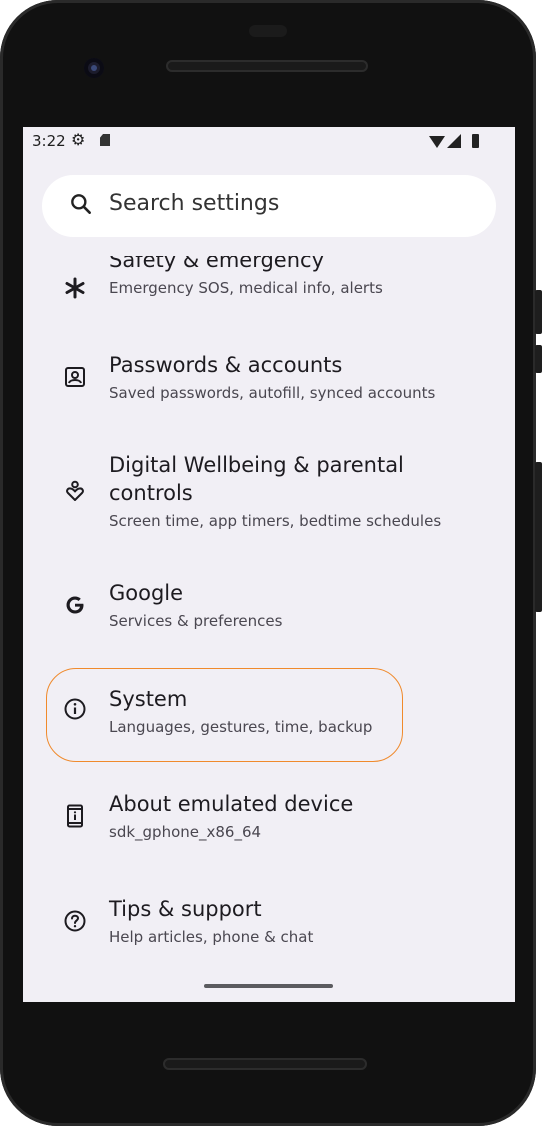 This screenshot has width=542, height=1126. What do you see at coordinates (105, 140) in the screenshot?
I see `sd-card-icon` at bounding box center [105, 140].